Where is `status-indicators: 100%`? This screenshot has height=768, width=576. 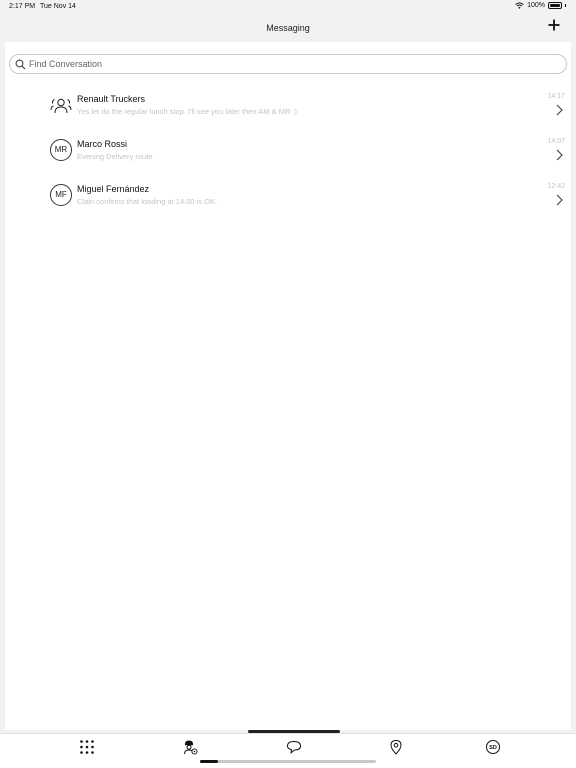
status-indicators: 100% is located at coordinates (540, 5).